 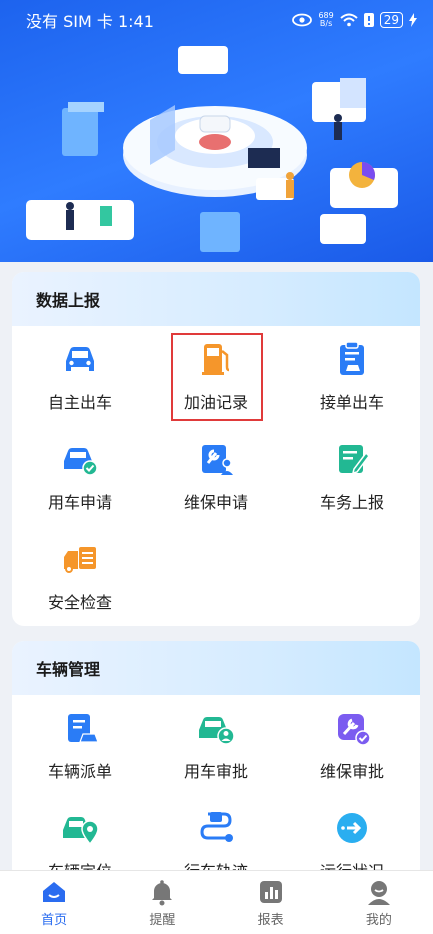 What do you see at coordinates (215, 502) in the screenshot?
I see `menu-item-label: 维保申请` at bounding box center [215, 502].